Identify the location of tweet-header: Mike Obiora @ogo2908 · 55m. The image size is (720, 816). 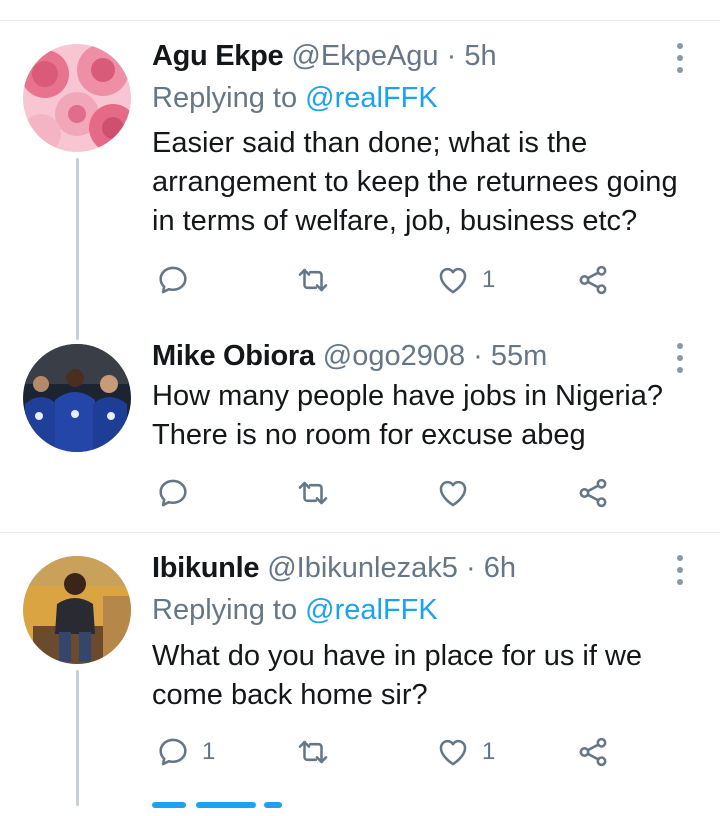
(349, 356).